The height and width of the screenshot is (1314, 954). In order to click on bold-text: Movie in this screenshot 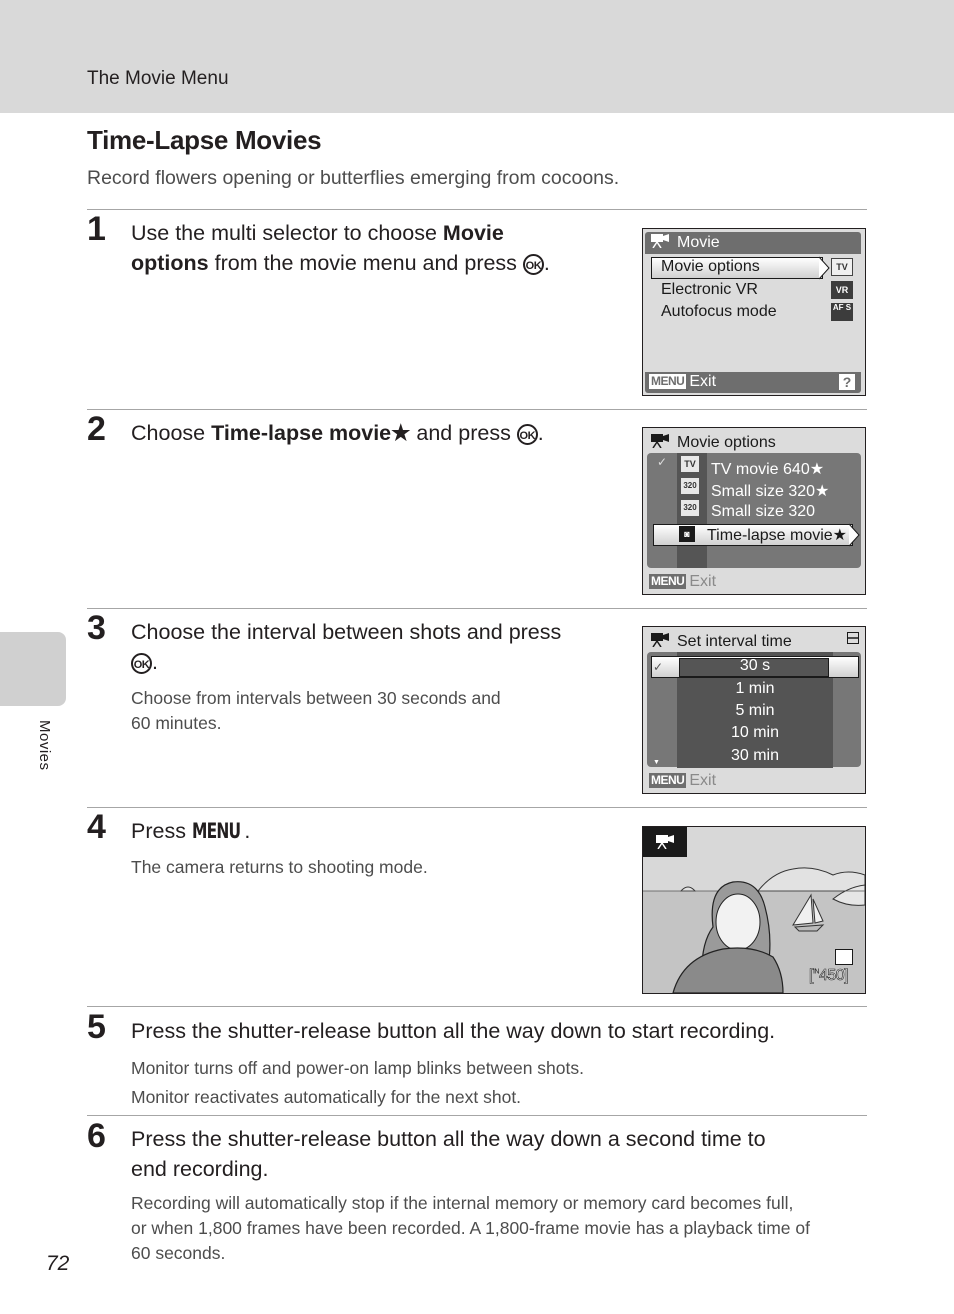, I will do `click(473, 233)`.